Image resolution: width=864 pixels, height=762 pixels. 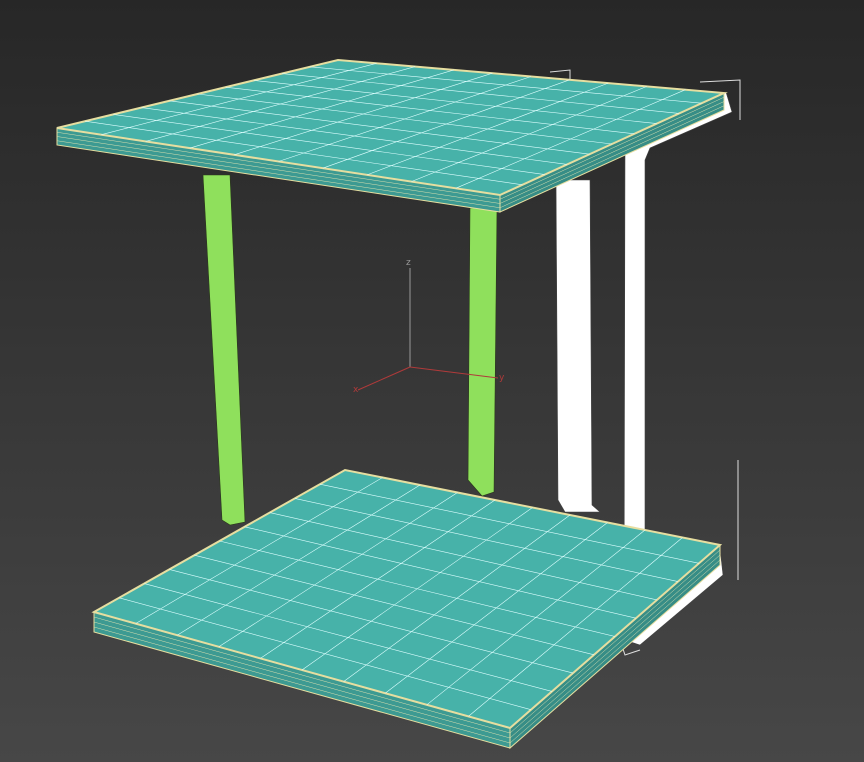 What do you see at coordinates (356, 390) in the screenshot?
I see `x-axis-label: x` at bounding box center [356, 390].